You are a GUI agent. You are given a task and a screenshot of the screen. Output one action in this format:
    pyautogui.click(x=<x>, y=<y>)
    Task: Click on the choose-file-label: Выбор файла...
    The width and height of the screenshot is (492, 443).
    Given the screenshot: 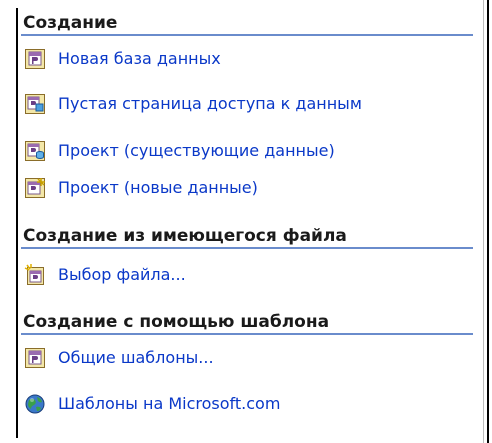 What is the action you would take?
    pyautogui.click(x=122, y=274)
    